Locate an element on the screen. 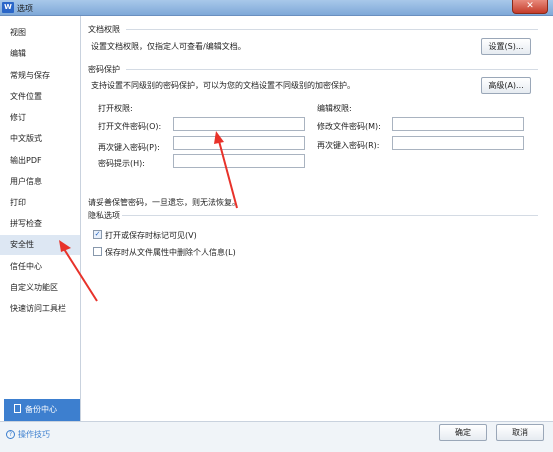  sidebar-item-revision: 修订 is located at coordinates (40, 118).